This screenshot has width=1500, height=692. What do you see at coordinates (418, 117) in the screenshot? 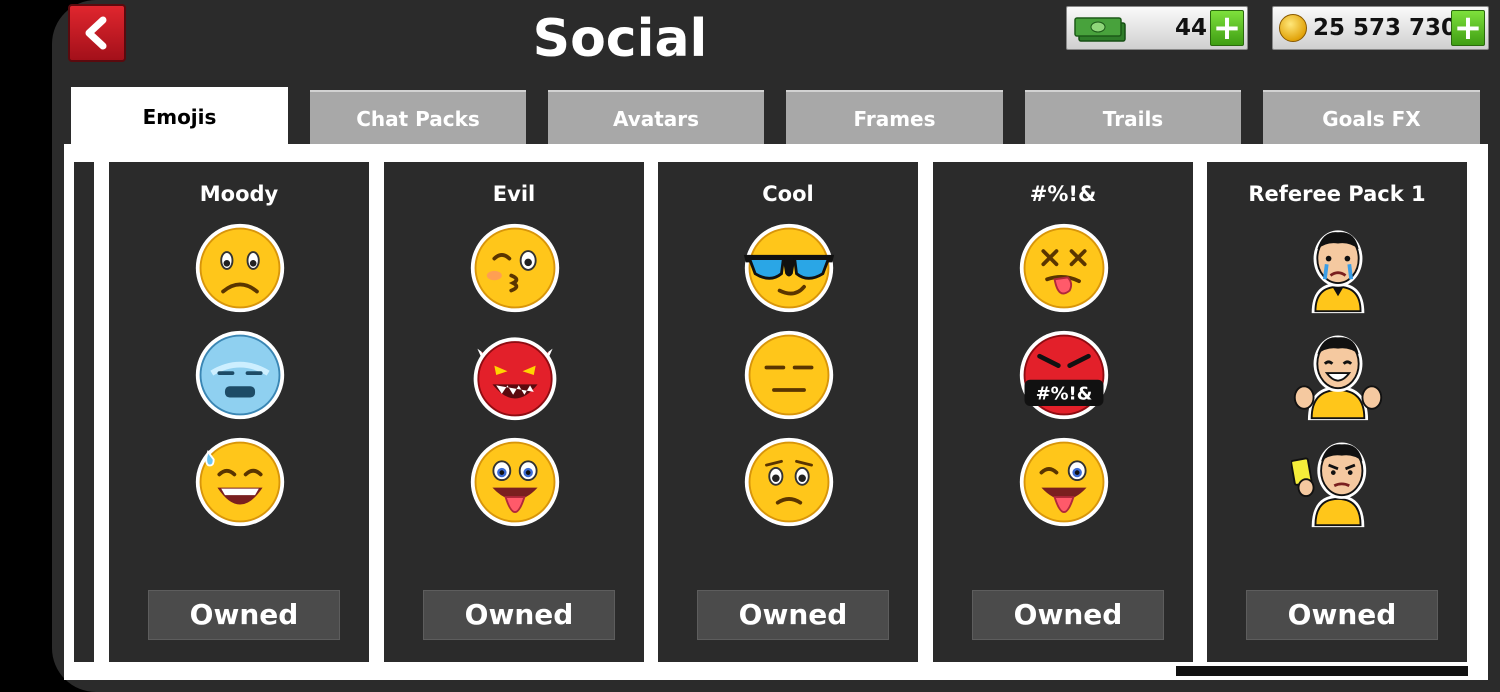
I see `tab-chat-packs: Chat Packs` at bounding box center [418, 117].